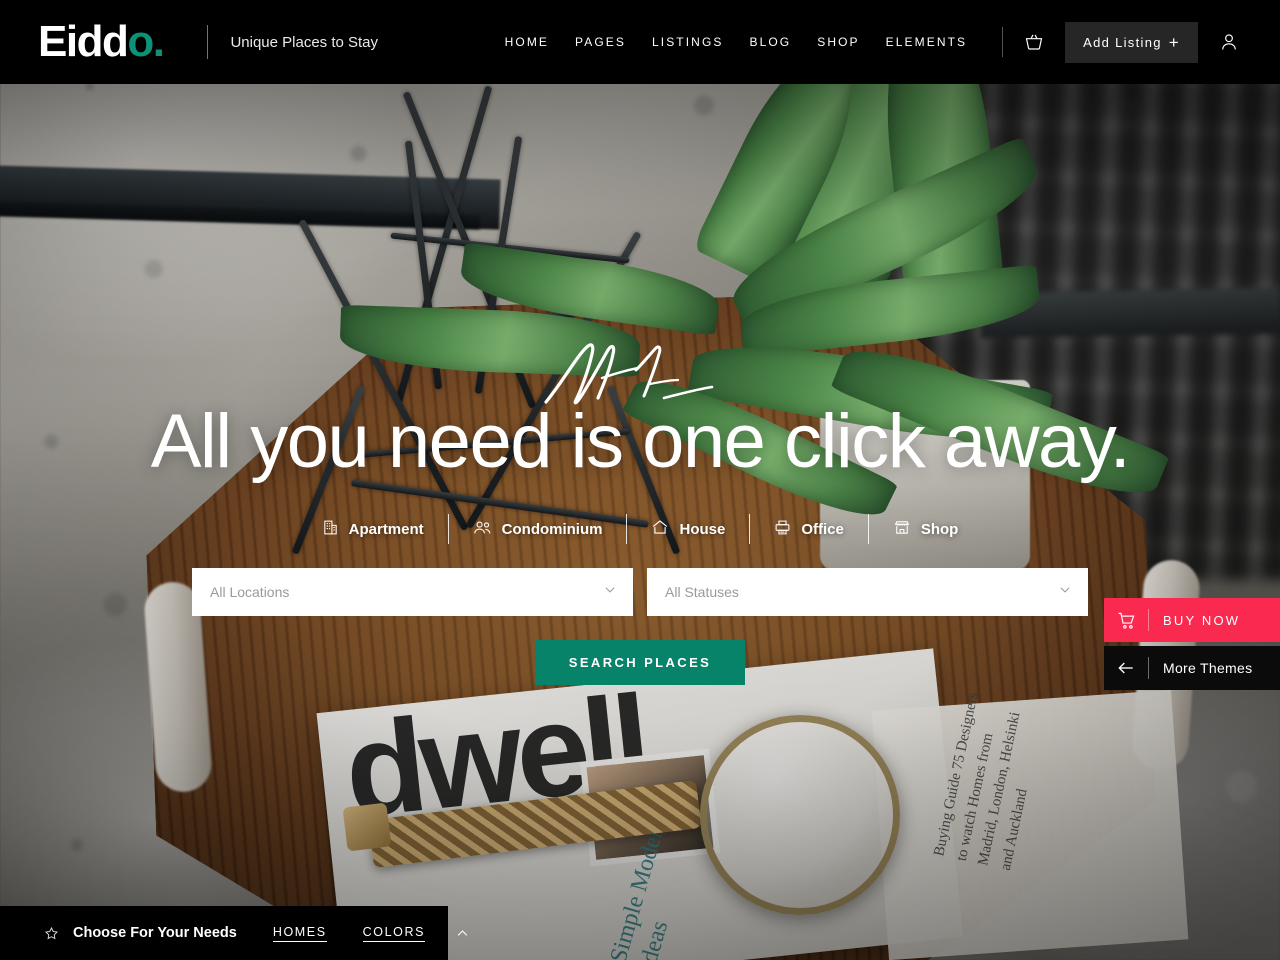  I want to click on nav-item-pages: PAGES, so click(600, 42).